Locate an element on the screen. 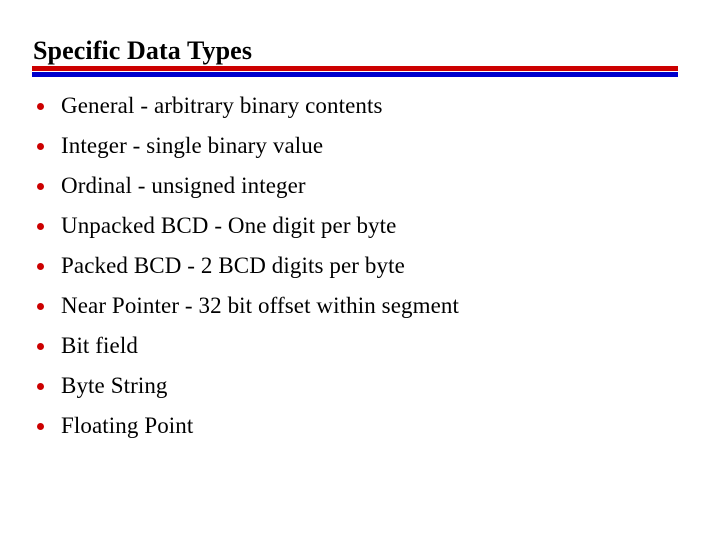  list-item-label: Floating Point is located at coordinates (127, 425).